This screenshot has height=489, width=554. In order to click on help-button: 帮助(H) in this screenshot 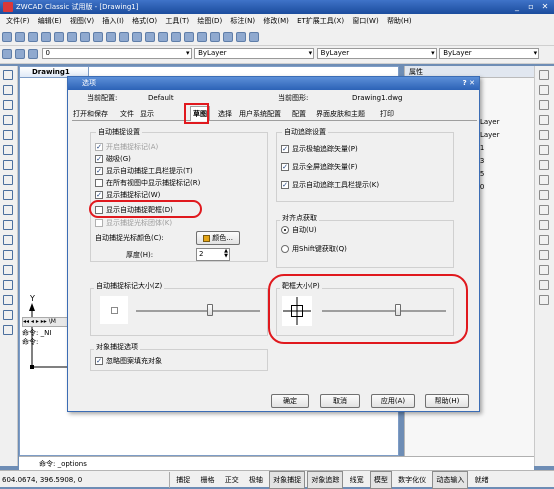, I will do `click(447, 401)`.